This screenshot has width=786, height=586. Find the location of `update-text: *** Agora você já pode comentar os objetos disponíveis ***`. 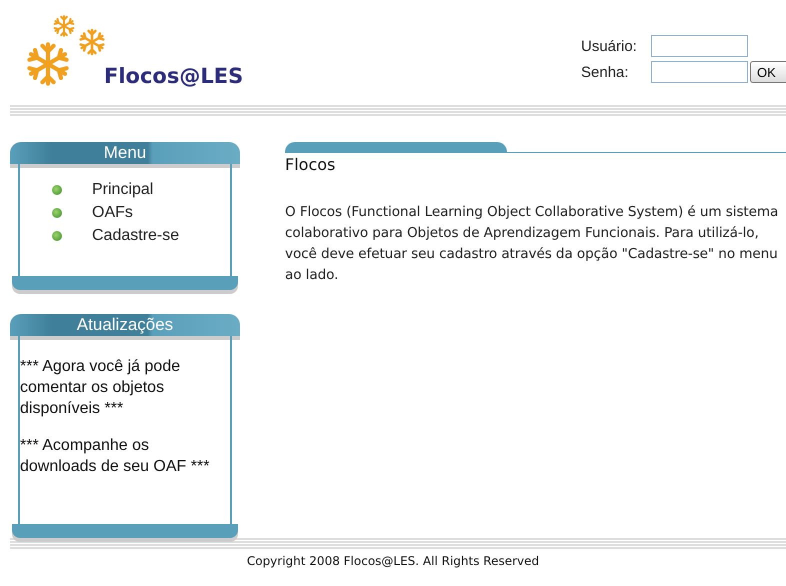

update-text: *** Agora você já pode comentar os objetos disponíveis *** is located at coordinates (101, 388).